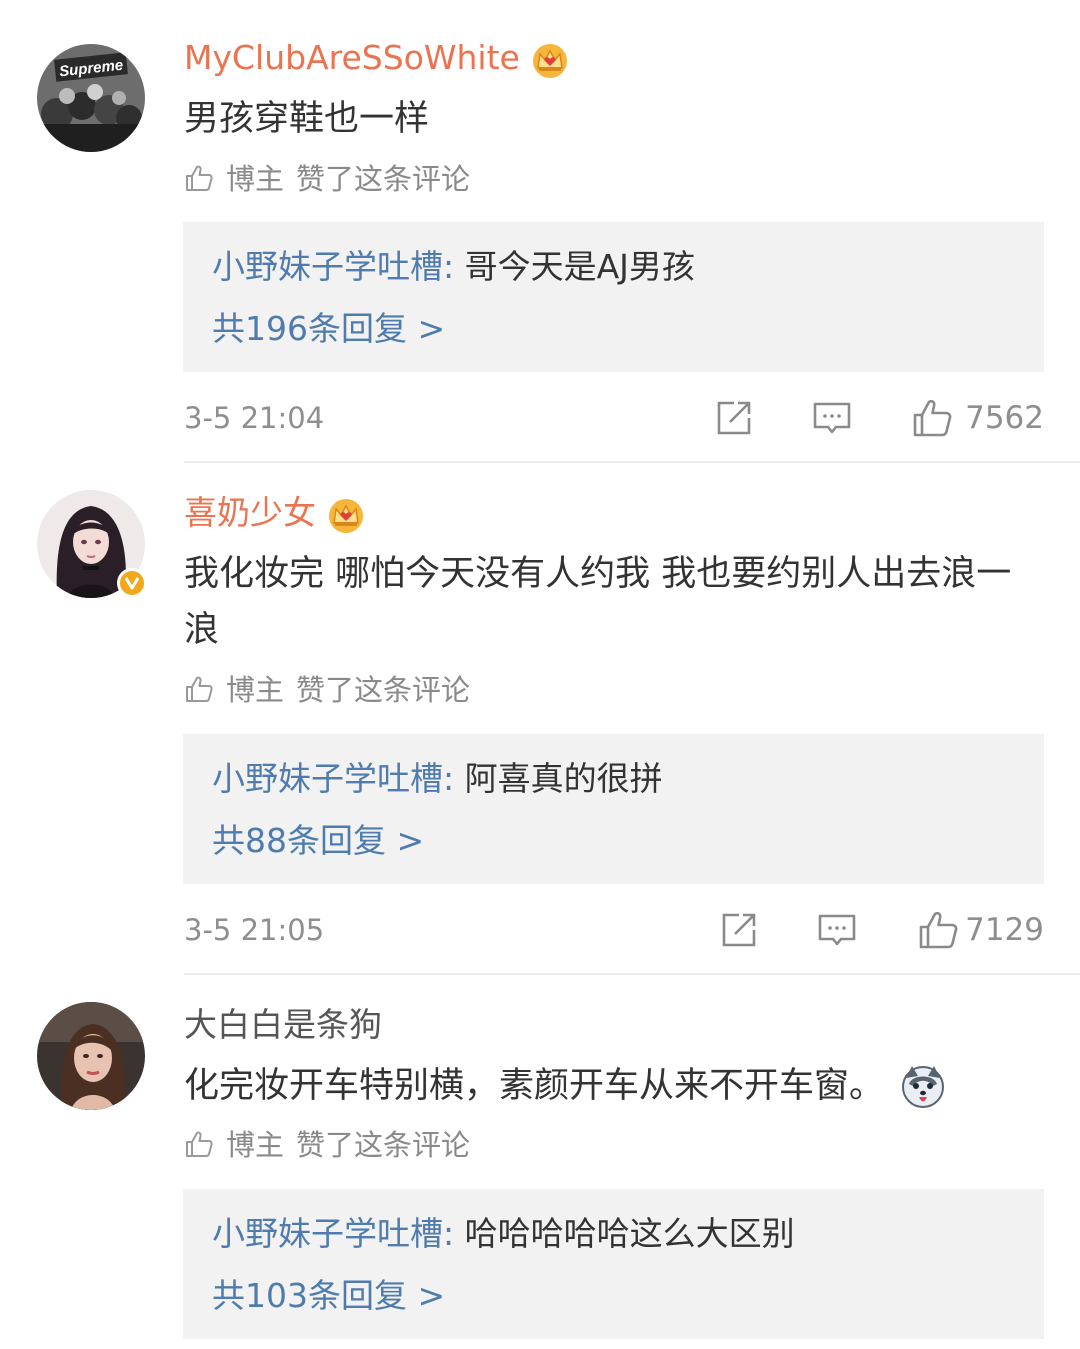 The image size is (1080, 1349). I want to click on avatar: Supreme, so click(91, 98).